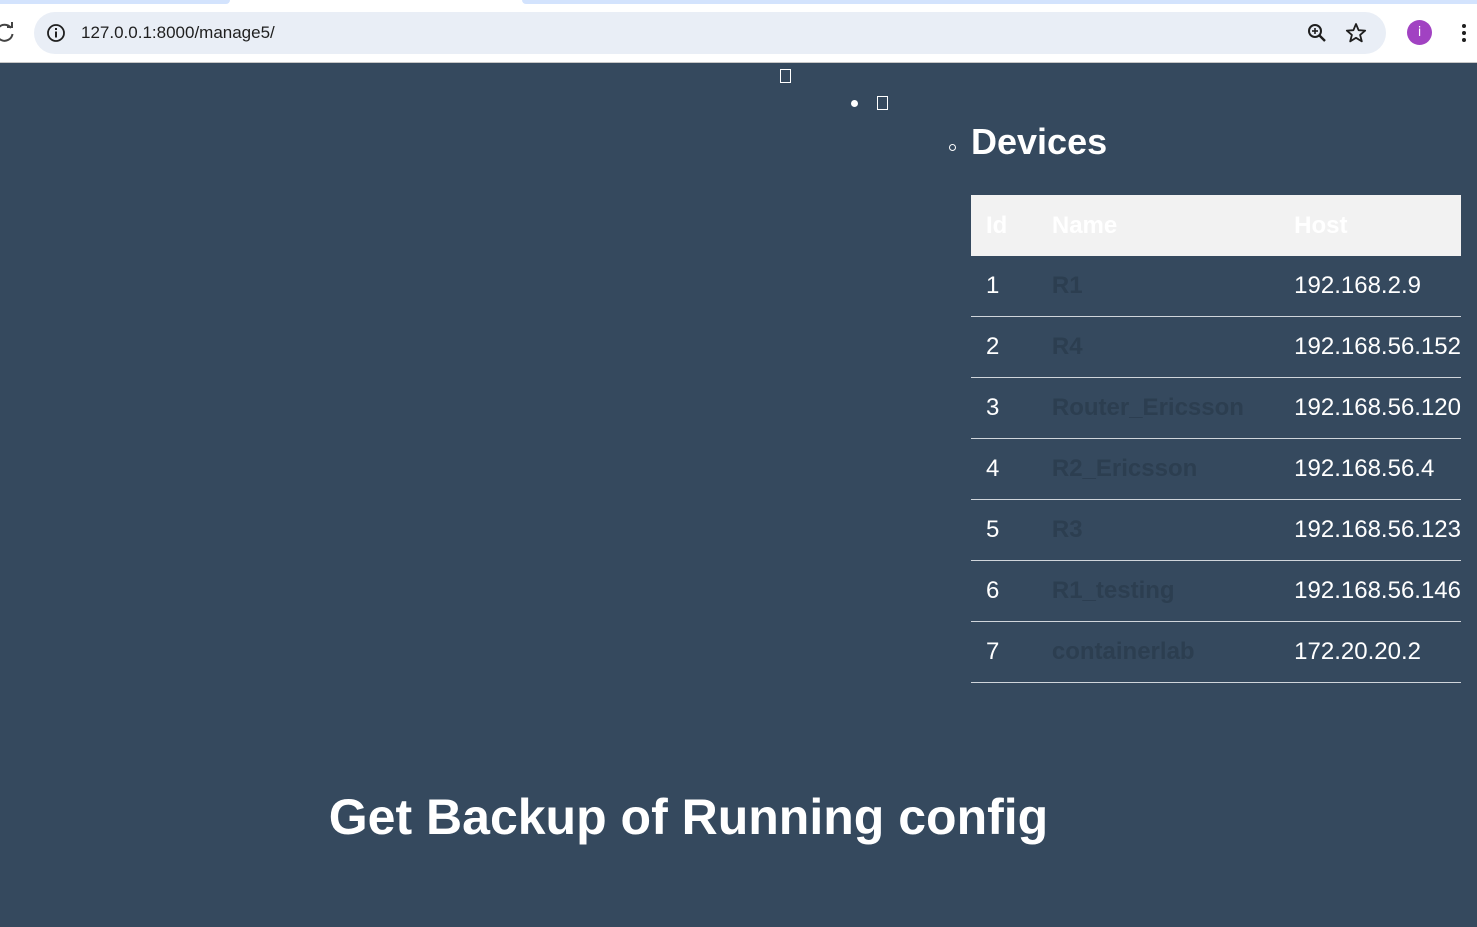 The image size is (1477, 927). What do you see at coordinates (1370, 652) in the screenshot?
I see `device-host: 172.20.20.2` at bounding box center [1370, 652].